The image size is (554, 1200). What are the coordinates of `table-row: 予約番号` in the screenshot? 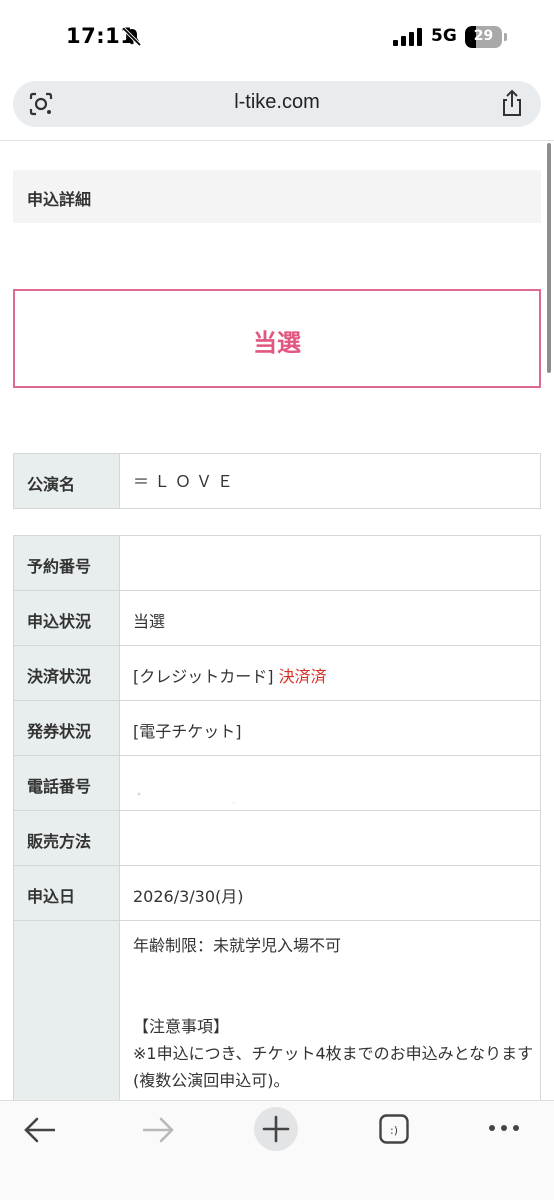 It's located at (277, 563).